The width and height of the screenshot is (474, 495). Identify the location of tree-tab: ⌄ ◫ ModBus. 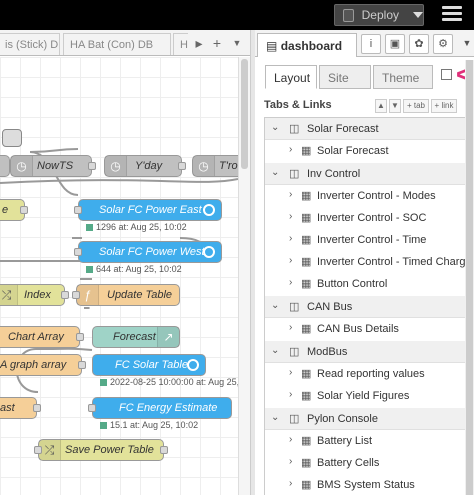
(369, 352).